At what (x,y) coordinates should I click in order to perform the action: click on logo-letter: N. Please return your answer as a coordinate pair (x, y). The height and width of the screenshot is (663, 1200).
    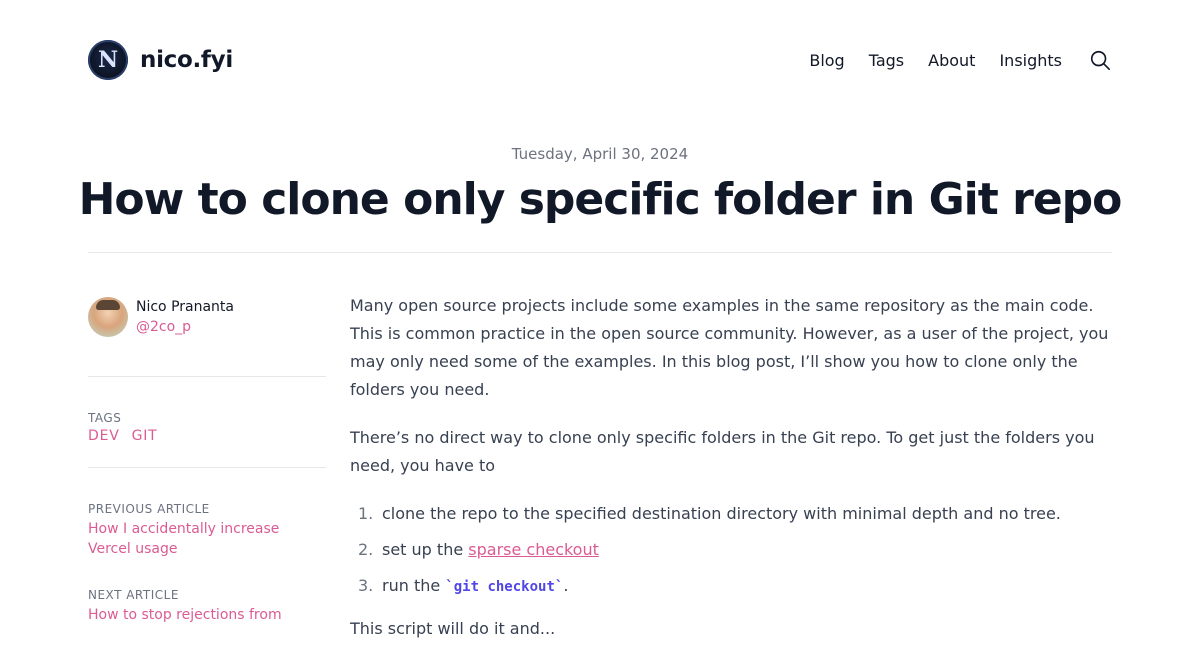
    Looking at the image, I should click on (108, 60).